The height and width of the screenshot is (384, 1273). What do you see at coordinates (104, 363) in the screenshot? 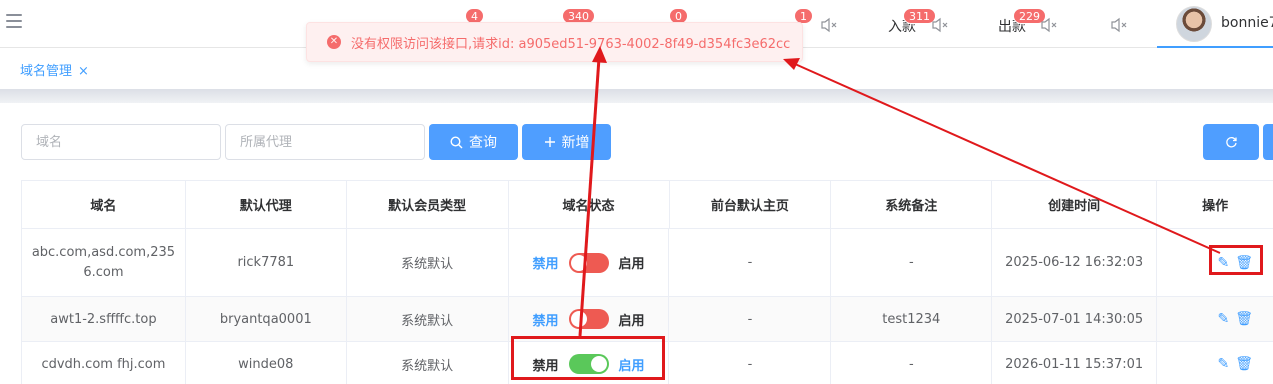
I see `cell-domain: cdvdh.com fhj.com` at bounding box center [104, 363].